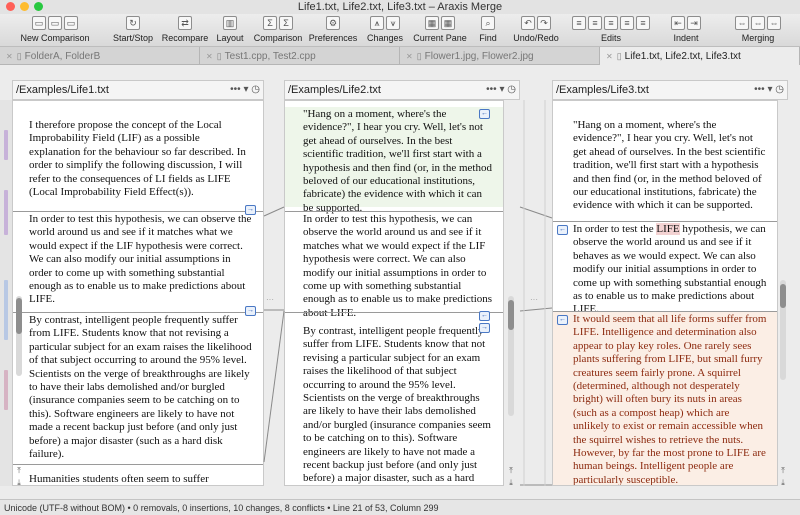 This screenshot has width=800, height=515. What do you see at coordinates (24, 6) in the screenshot?
I see `minimize-window-button` at bounding box center [24, 6].